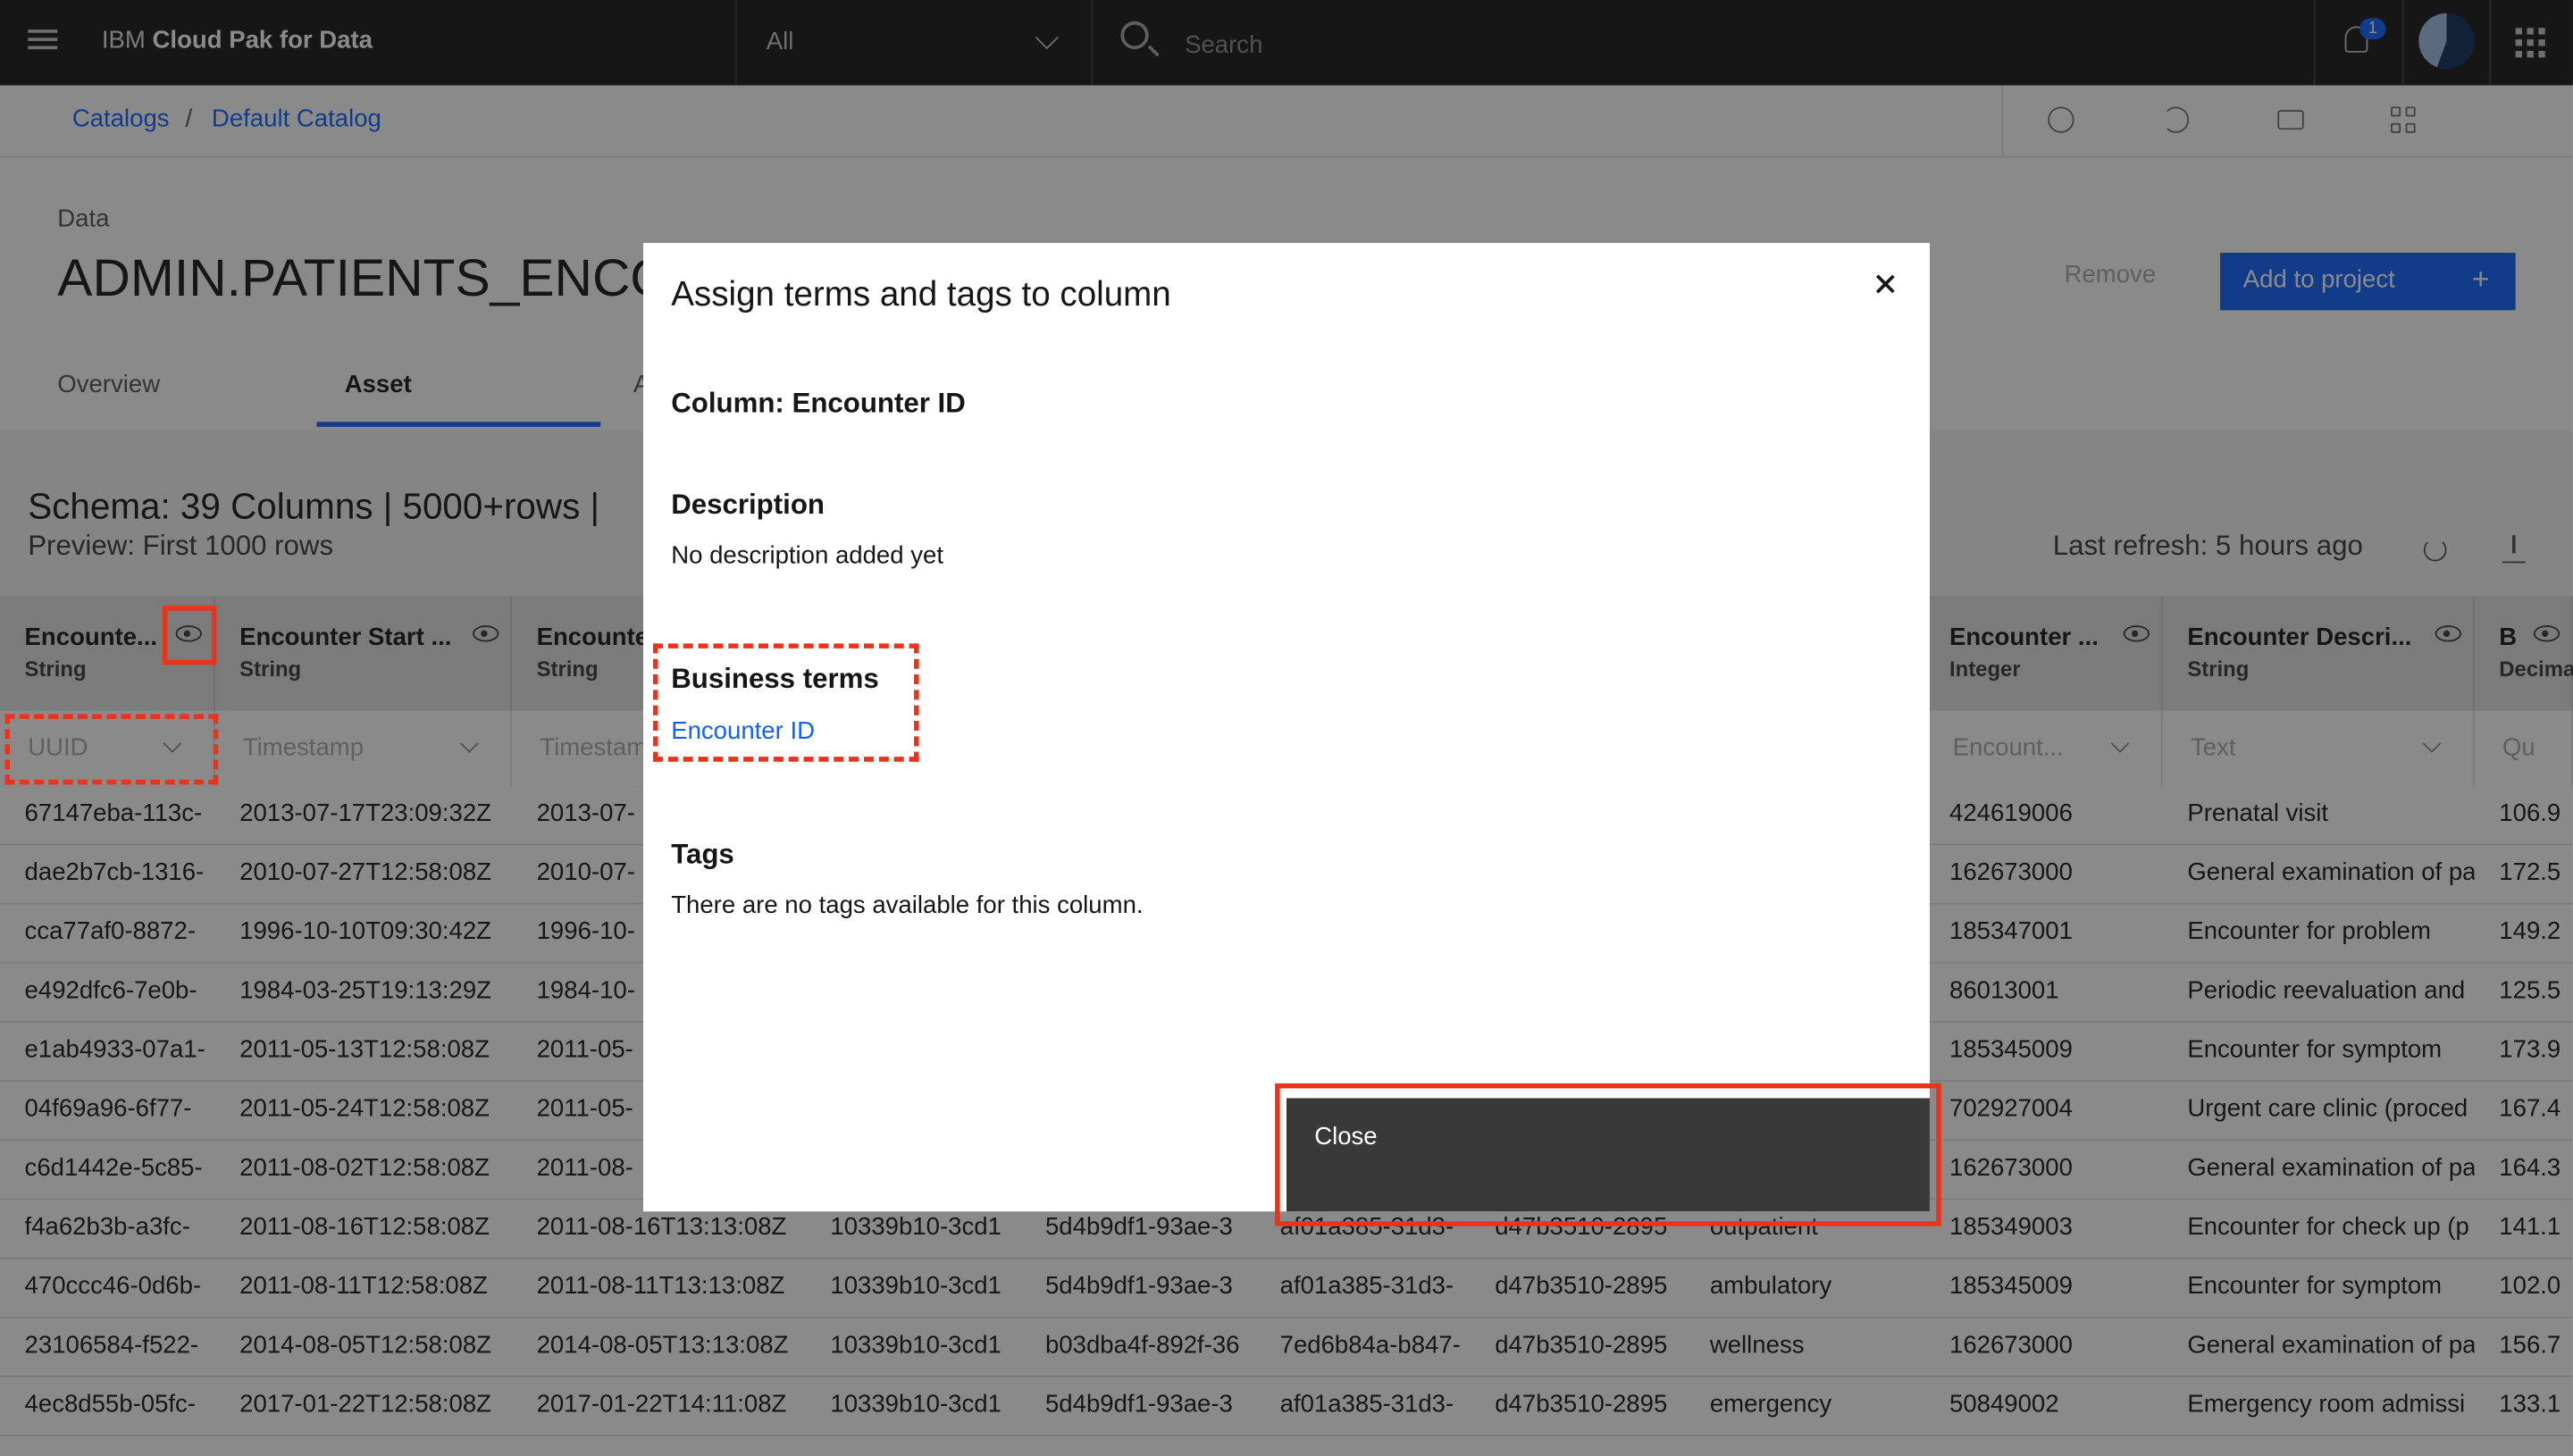 The height and width of the screenshot is (1456, 2573). Describe the element at coordinates (775, 679) in the screenshot. I see `business-terms-heading: Business terms` at that location.